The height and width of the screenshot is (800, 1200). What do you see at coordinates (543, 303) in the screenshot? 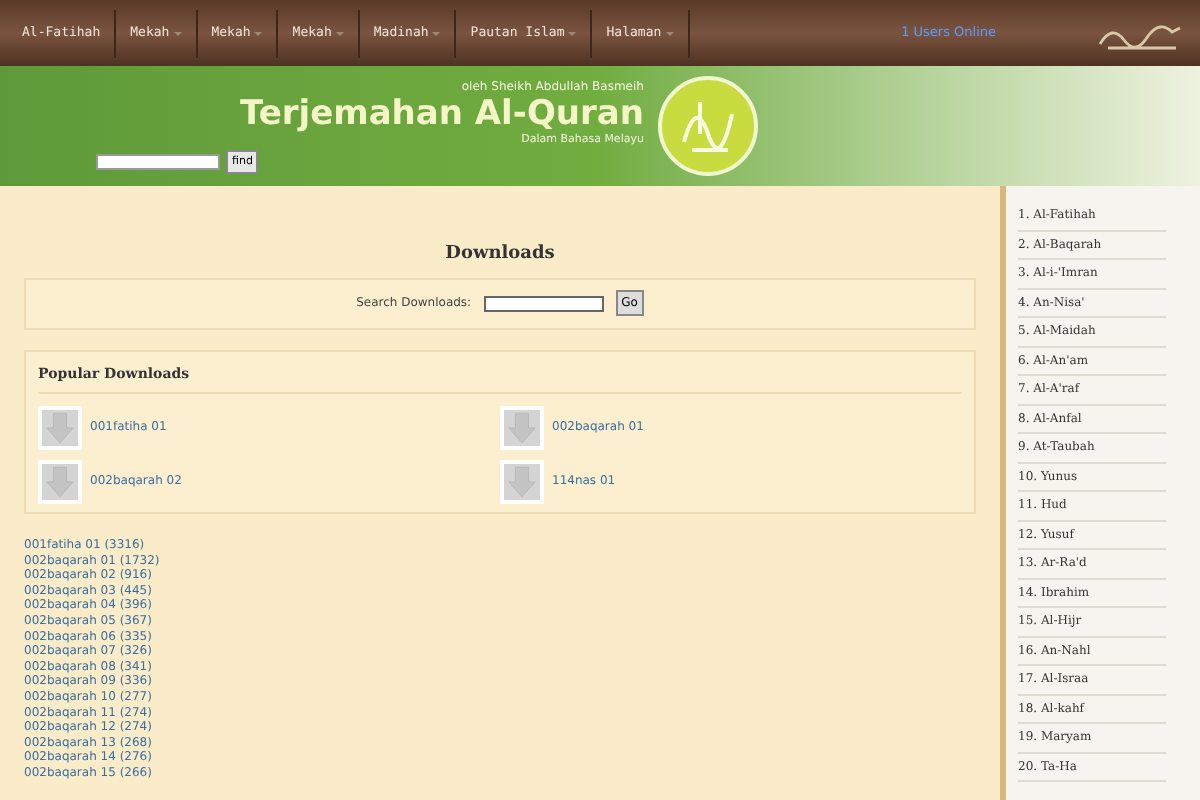
I see `search-downloads-field` at bounding box center [543, 303].